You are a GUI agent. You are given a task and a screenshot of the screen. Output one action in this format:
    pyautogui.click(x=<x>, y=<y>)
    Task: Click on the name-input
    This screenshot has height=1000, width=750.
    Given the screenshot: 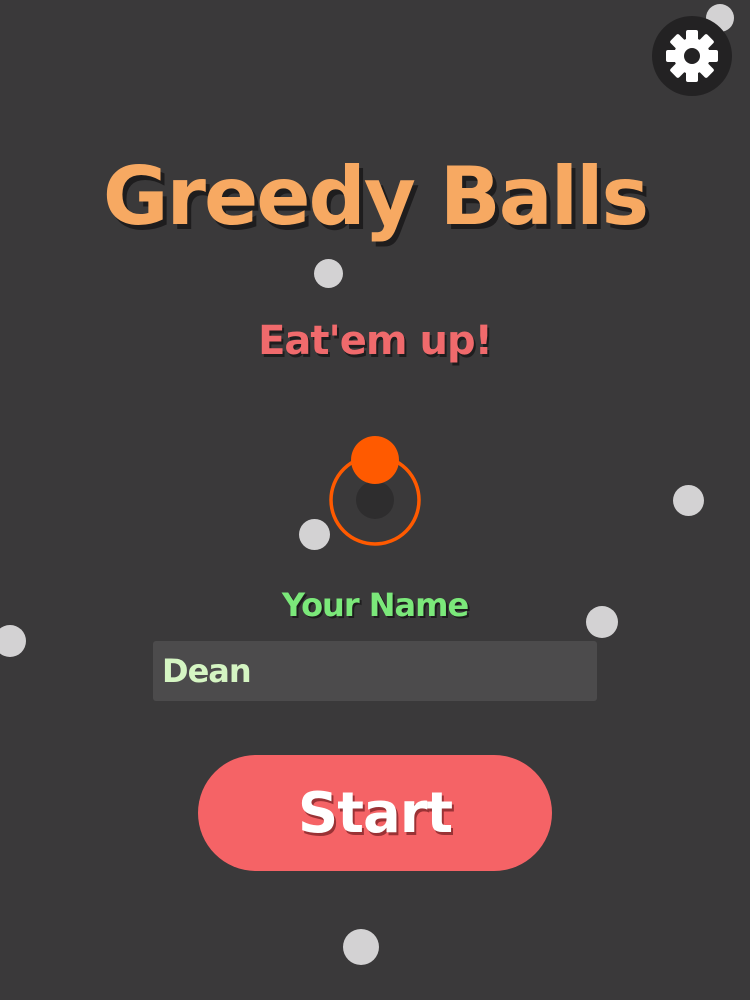 What is the action you would take?
    pyautogui.click(x=375, y=671)
    